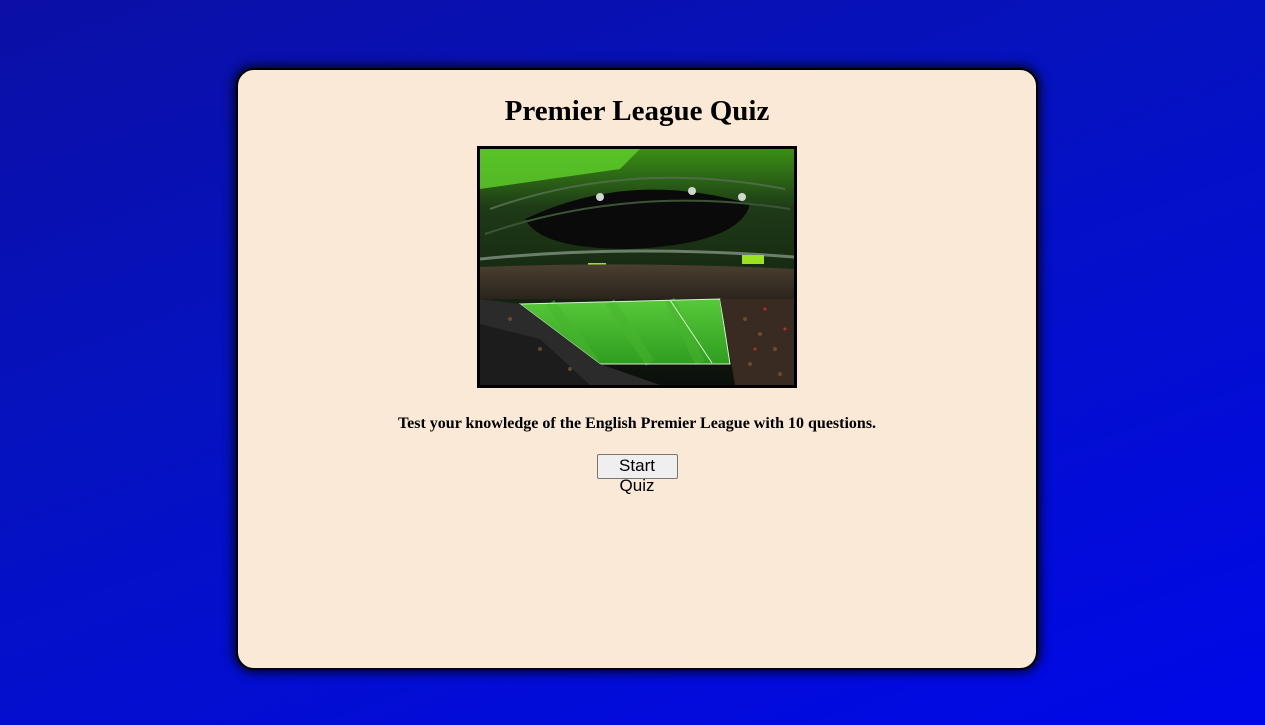 The height and width of the screenshot is (725, 1265). What do you see at coordinates (637, 267) in the screenshot?
I see `stadium-image` at bounding box center [637, 267].